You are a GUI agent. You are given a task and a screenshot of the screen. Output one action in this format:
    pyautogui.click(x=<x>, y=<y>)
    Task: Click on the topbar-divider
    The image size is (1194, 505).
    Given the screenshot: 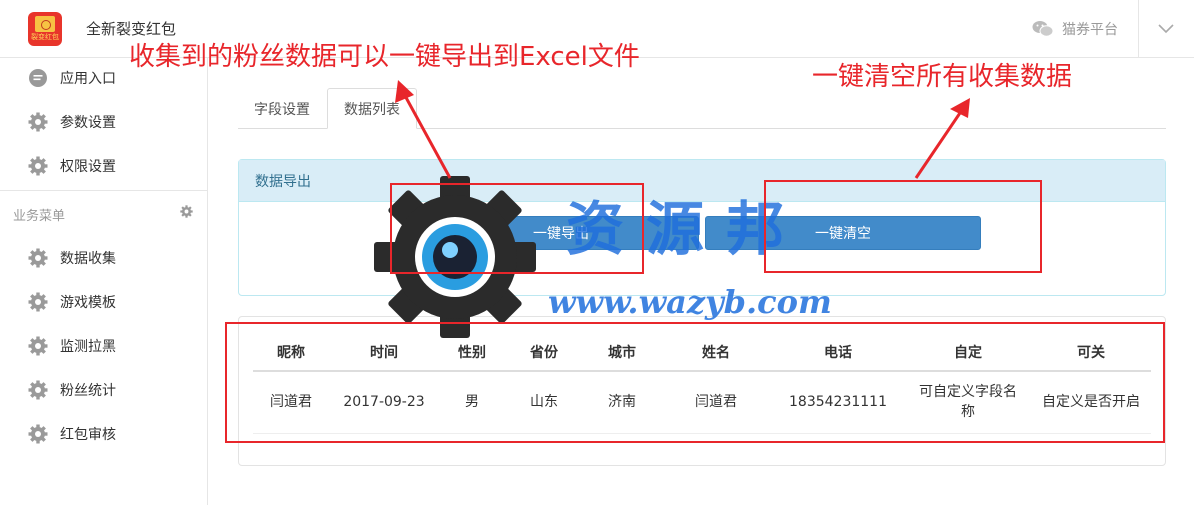 What is the action you would take?
    pyautogui.click(x=1138, y=29)
    